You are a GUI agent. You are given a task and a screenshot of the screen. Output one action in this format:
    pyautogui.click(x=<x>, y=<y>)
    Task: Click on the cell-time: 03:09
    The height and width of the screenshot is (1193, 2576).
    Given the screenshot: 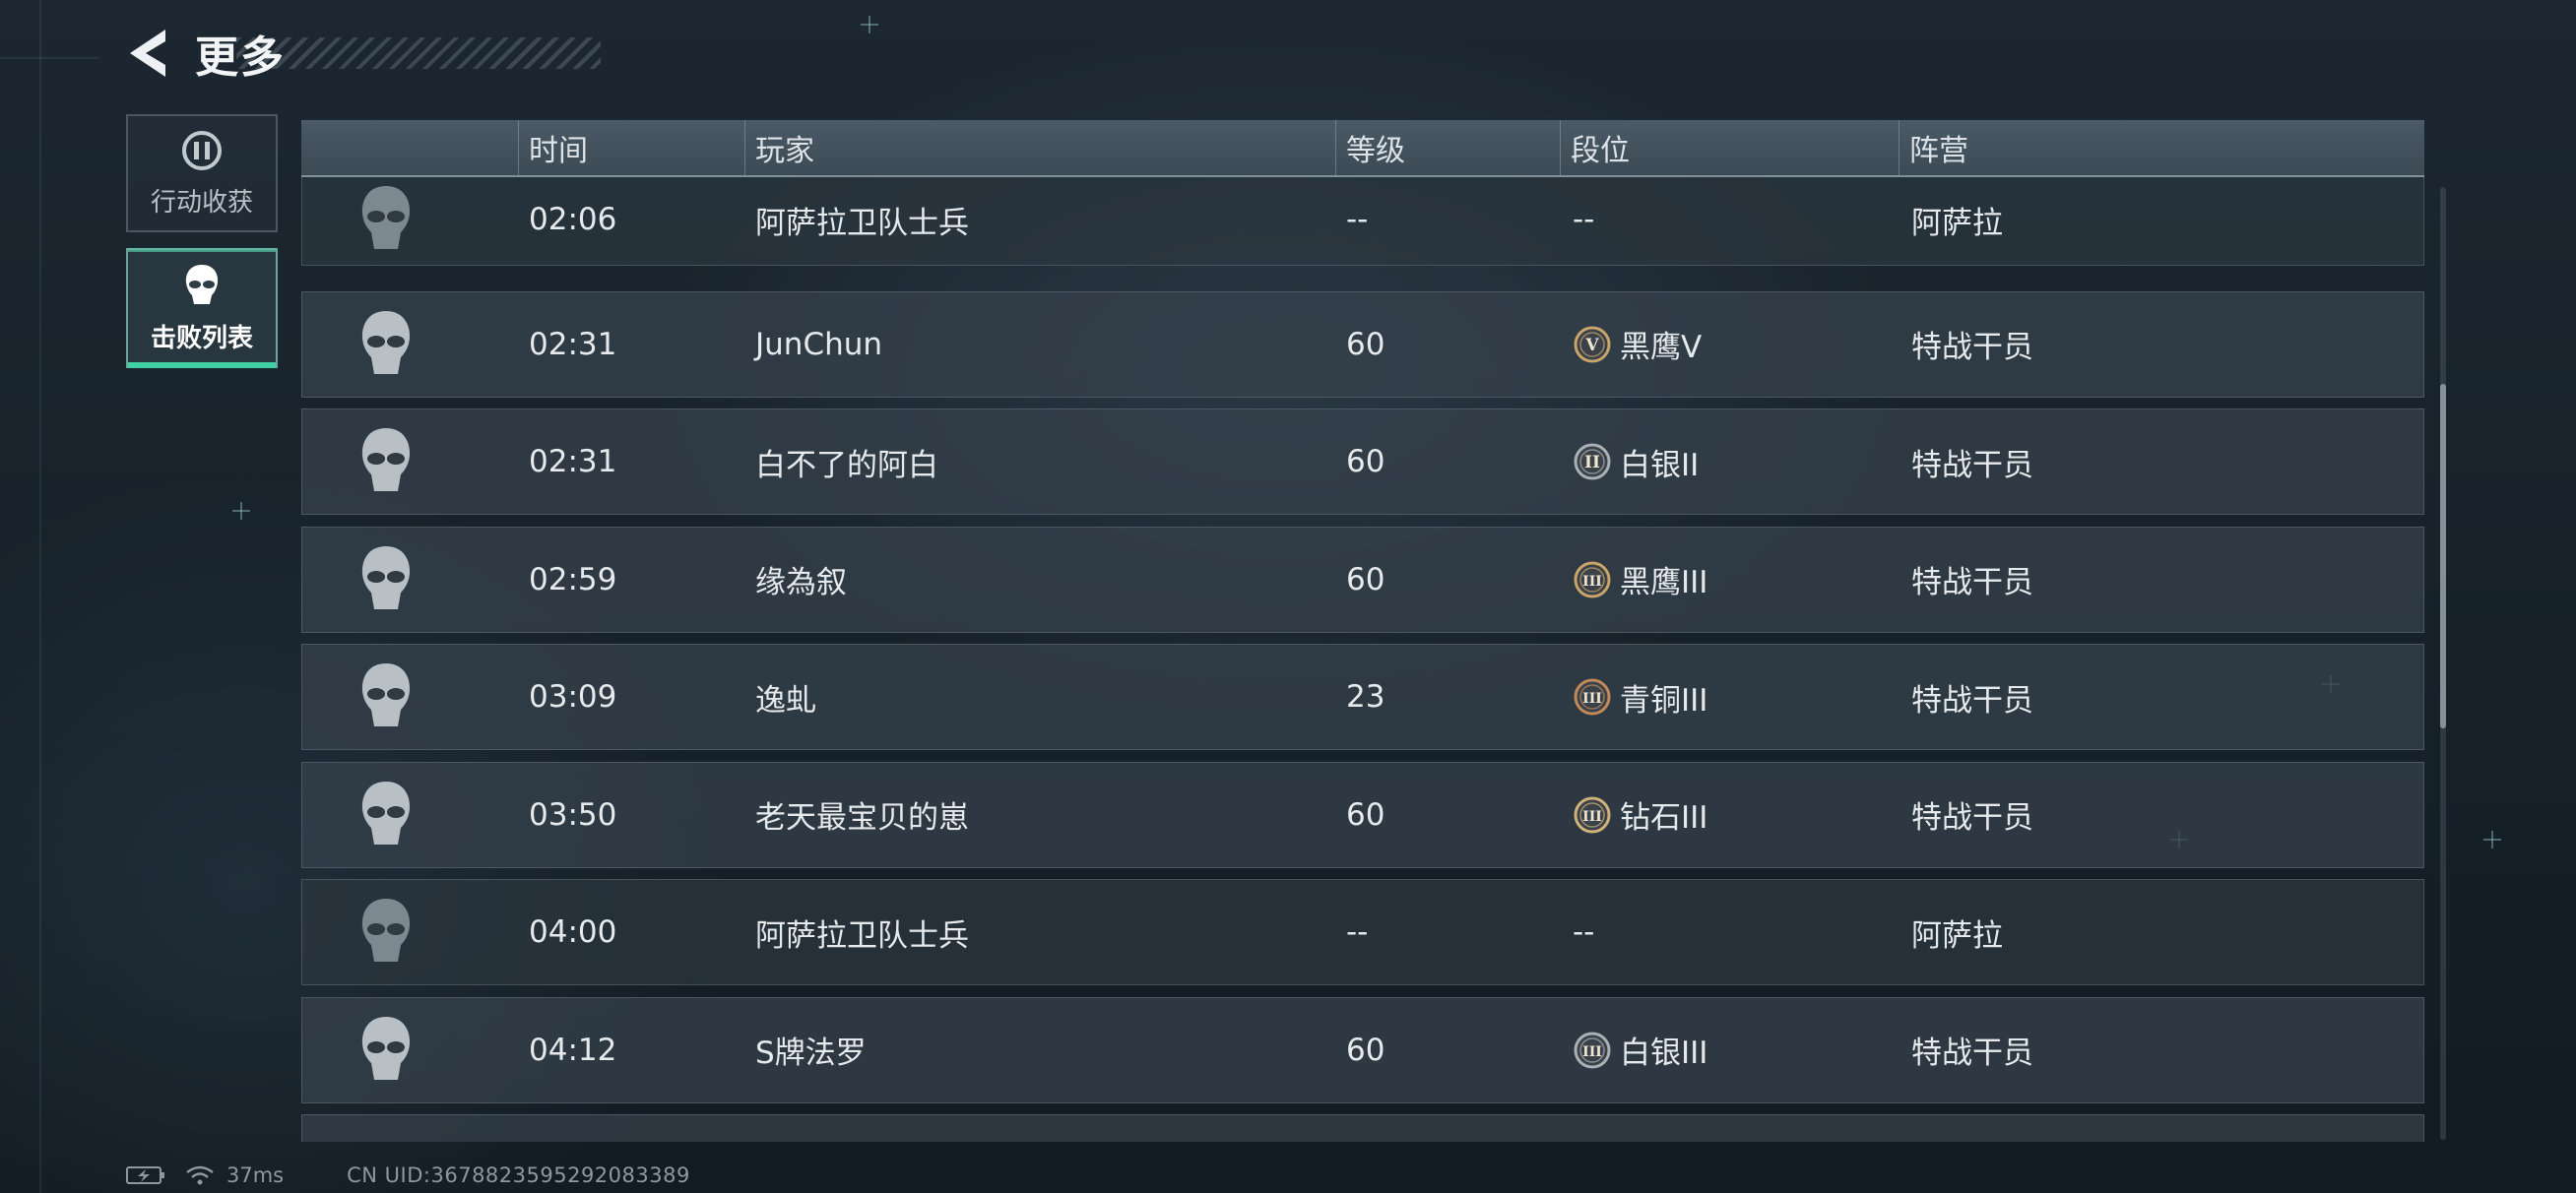 What is the action you would take?
    pyautogui.click(x=572, y=697)
    